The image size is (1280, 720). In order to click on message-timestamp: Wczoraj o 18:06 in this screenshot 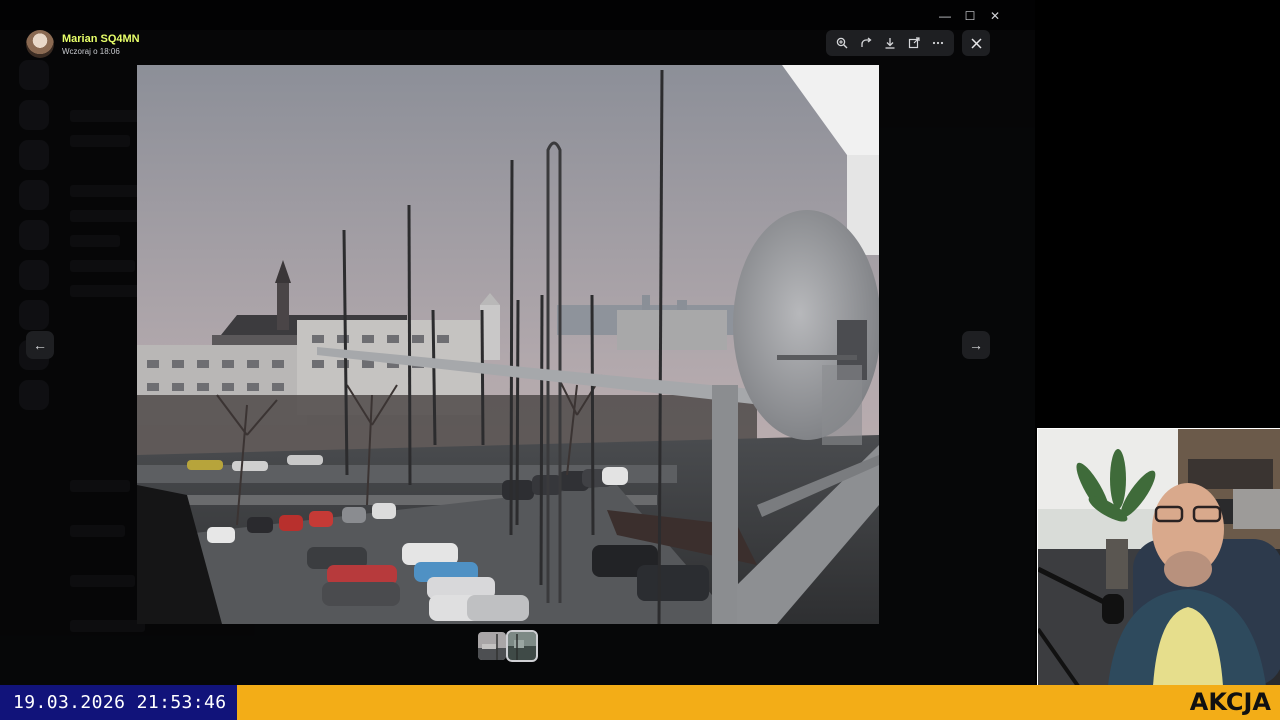, I will do `click(91, 51)`.